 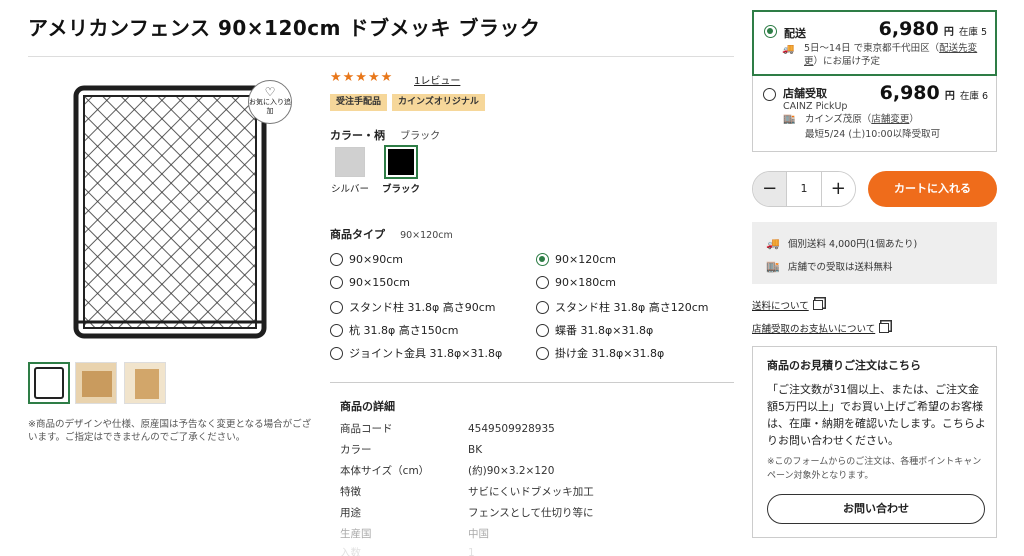 I want to click on pickup-sub: CAINZ PickUp, so click(x=815, y=106).